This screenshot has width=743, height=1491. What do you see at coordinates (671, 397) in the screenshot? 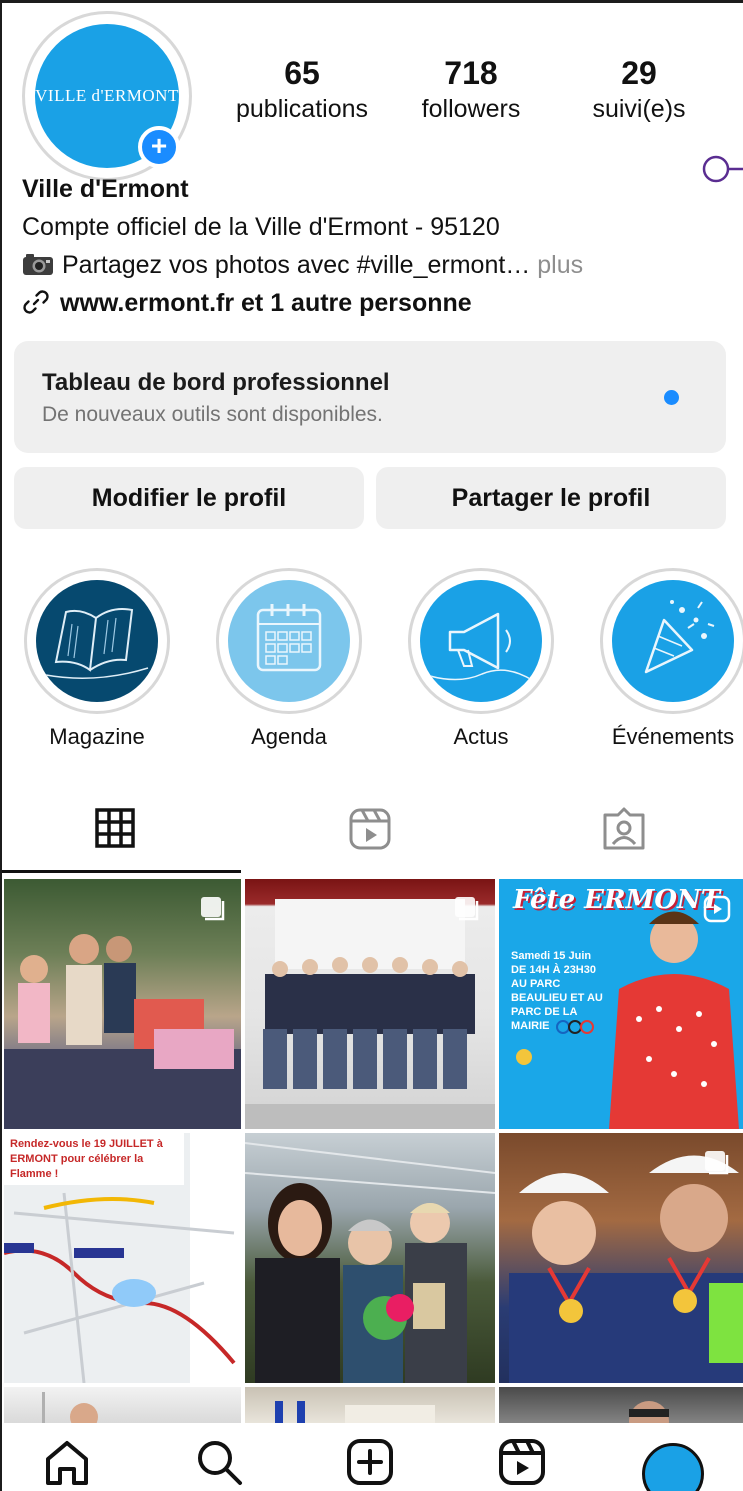
I see `notification-dot` at bounding box center [671, 397].